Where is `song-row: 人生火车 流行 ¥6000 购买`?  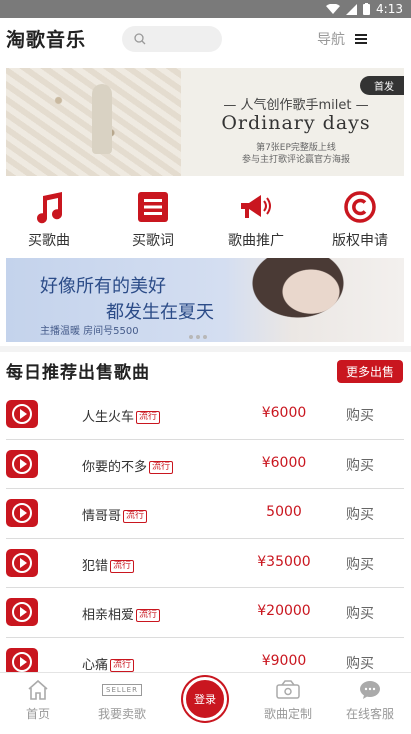
song-row: 人生火车 流行 ¥6000 购买 is located at coordinates (205, 415).